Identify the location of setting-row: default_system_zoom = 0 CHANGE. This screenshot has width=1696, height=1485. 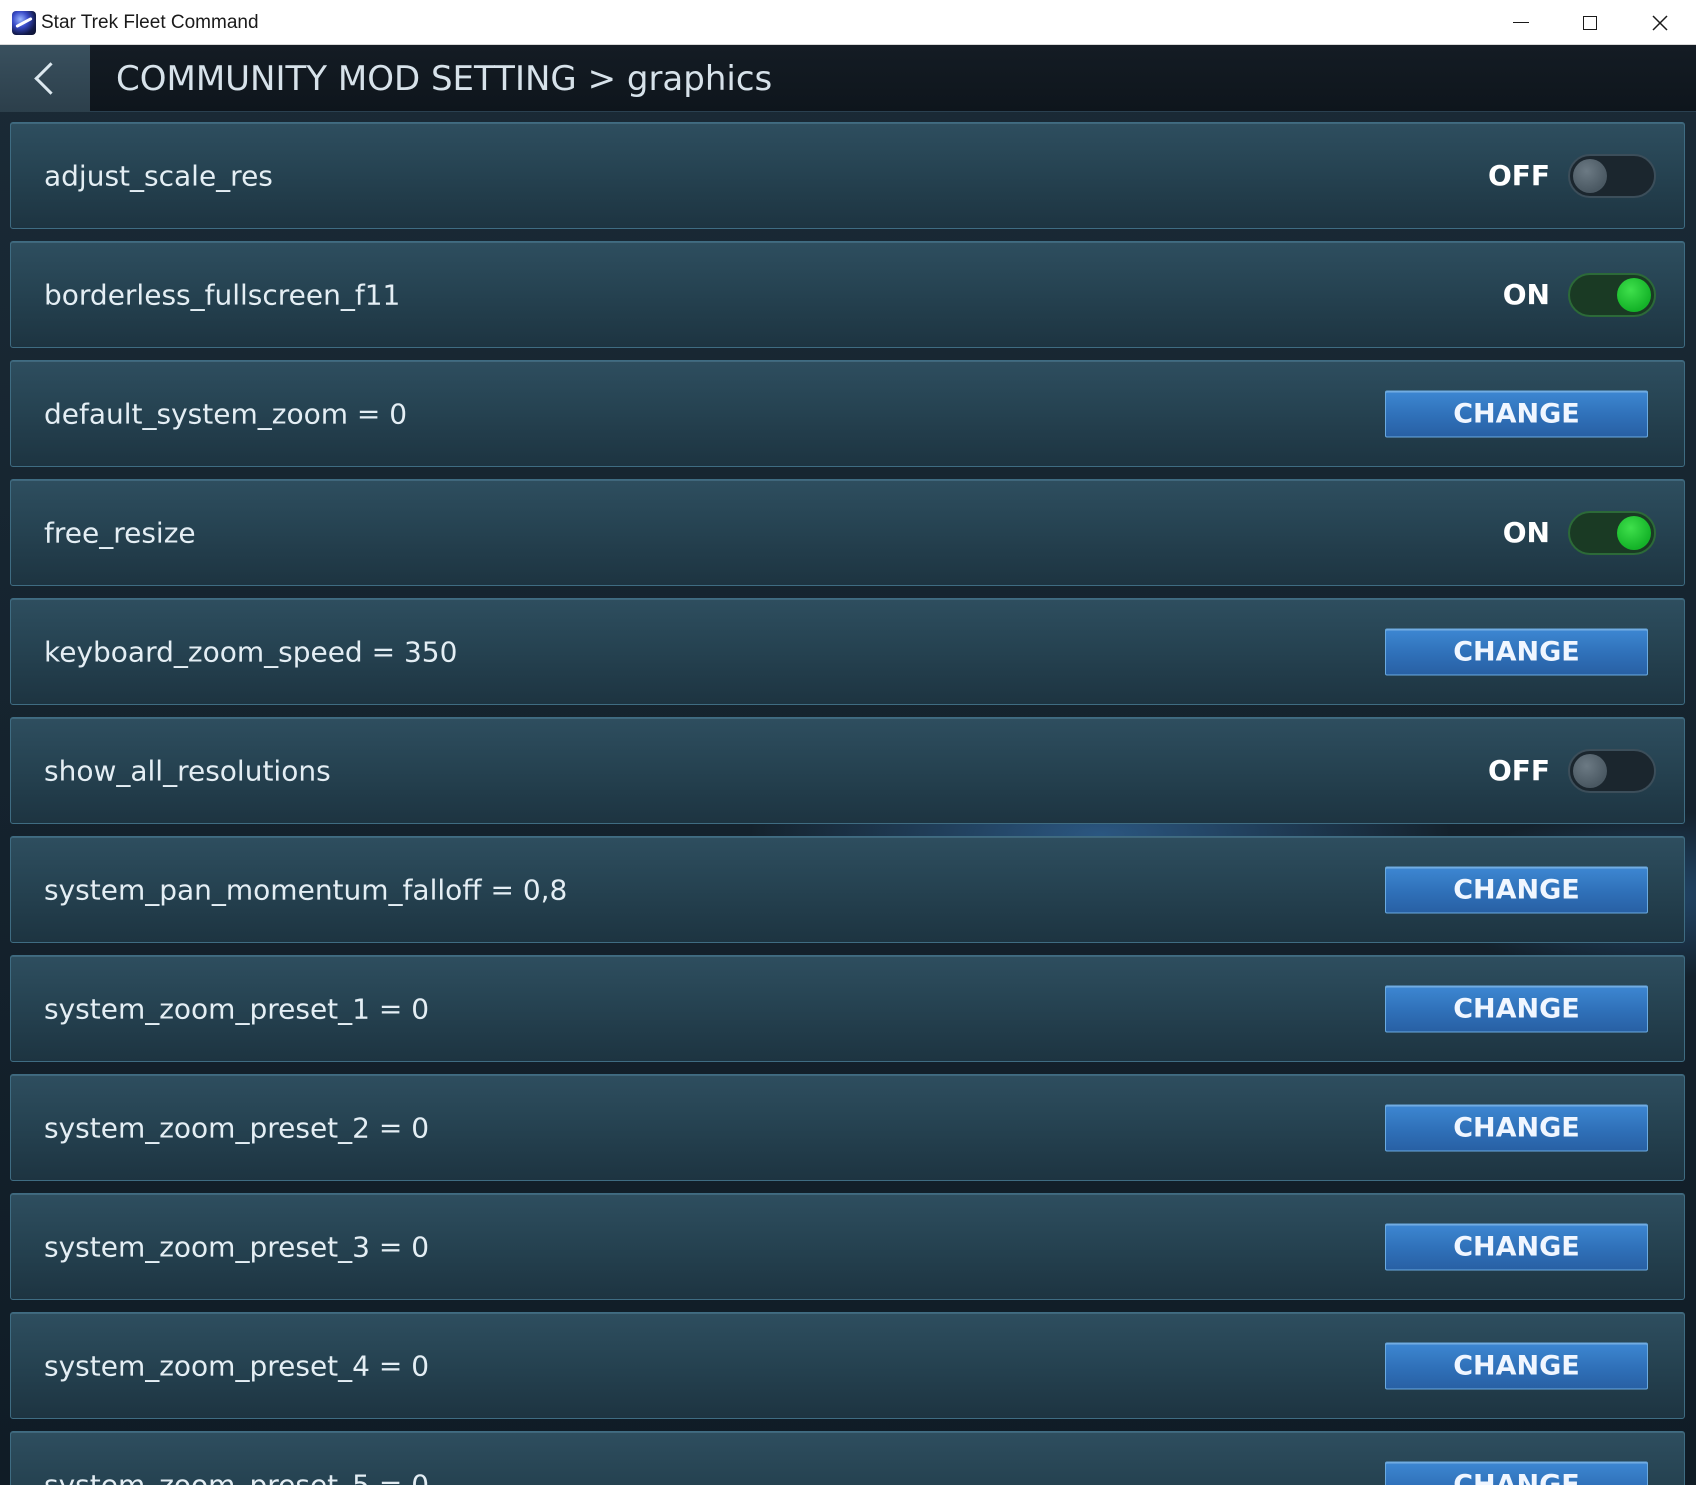
(847, 413).